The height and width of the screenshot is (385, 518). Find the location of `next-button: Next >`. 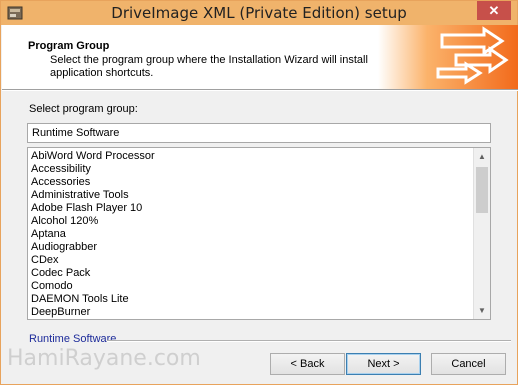

next-button: Next > is located at coordinates (383, 364).